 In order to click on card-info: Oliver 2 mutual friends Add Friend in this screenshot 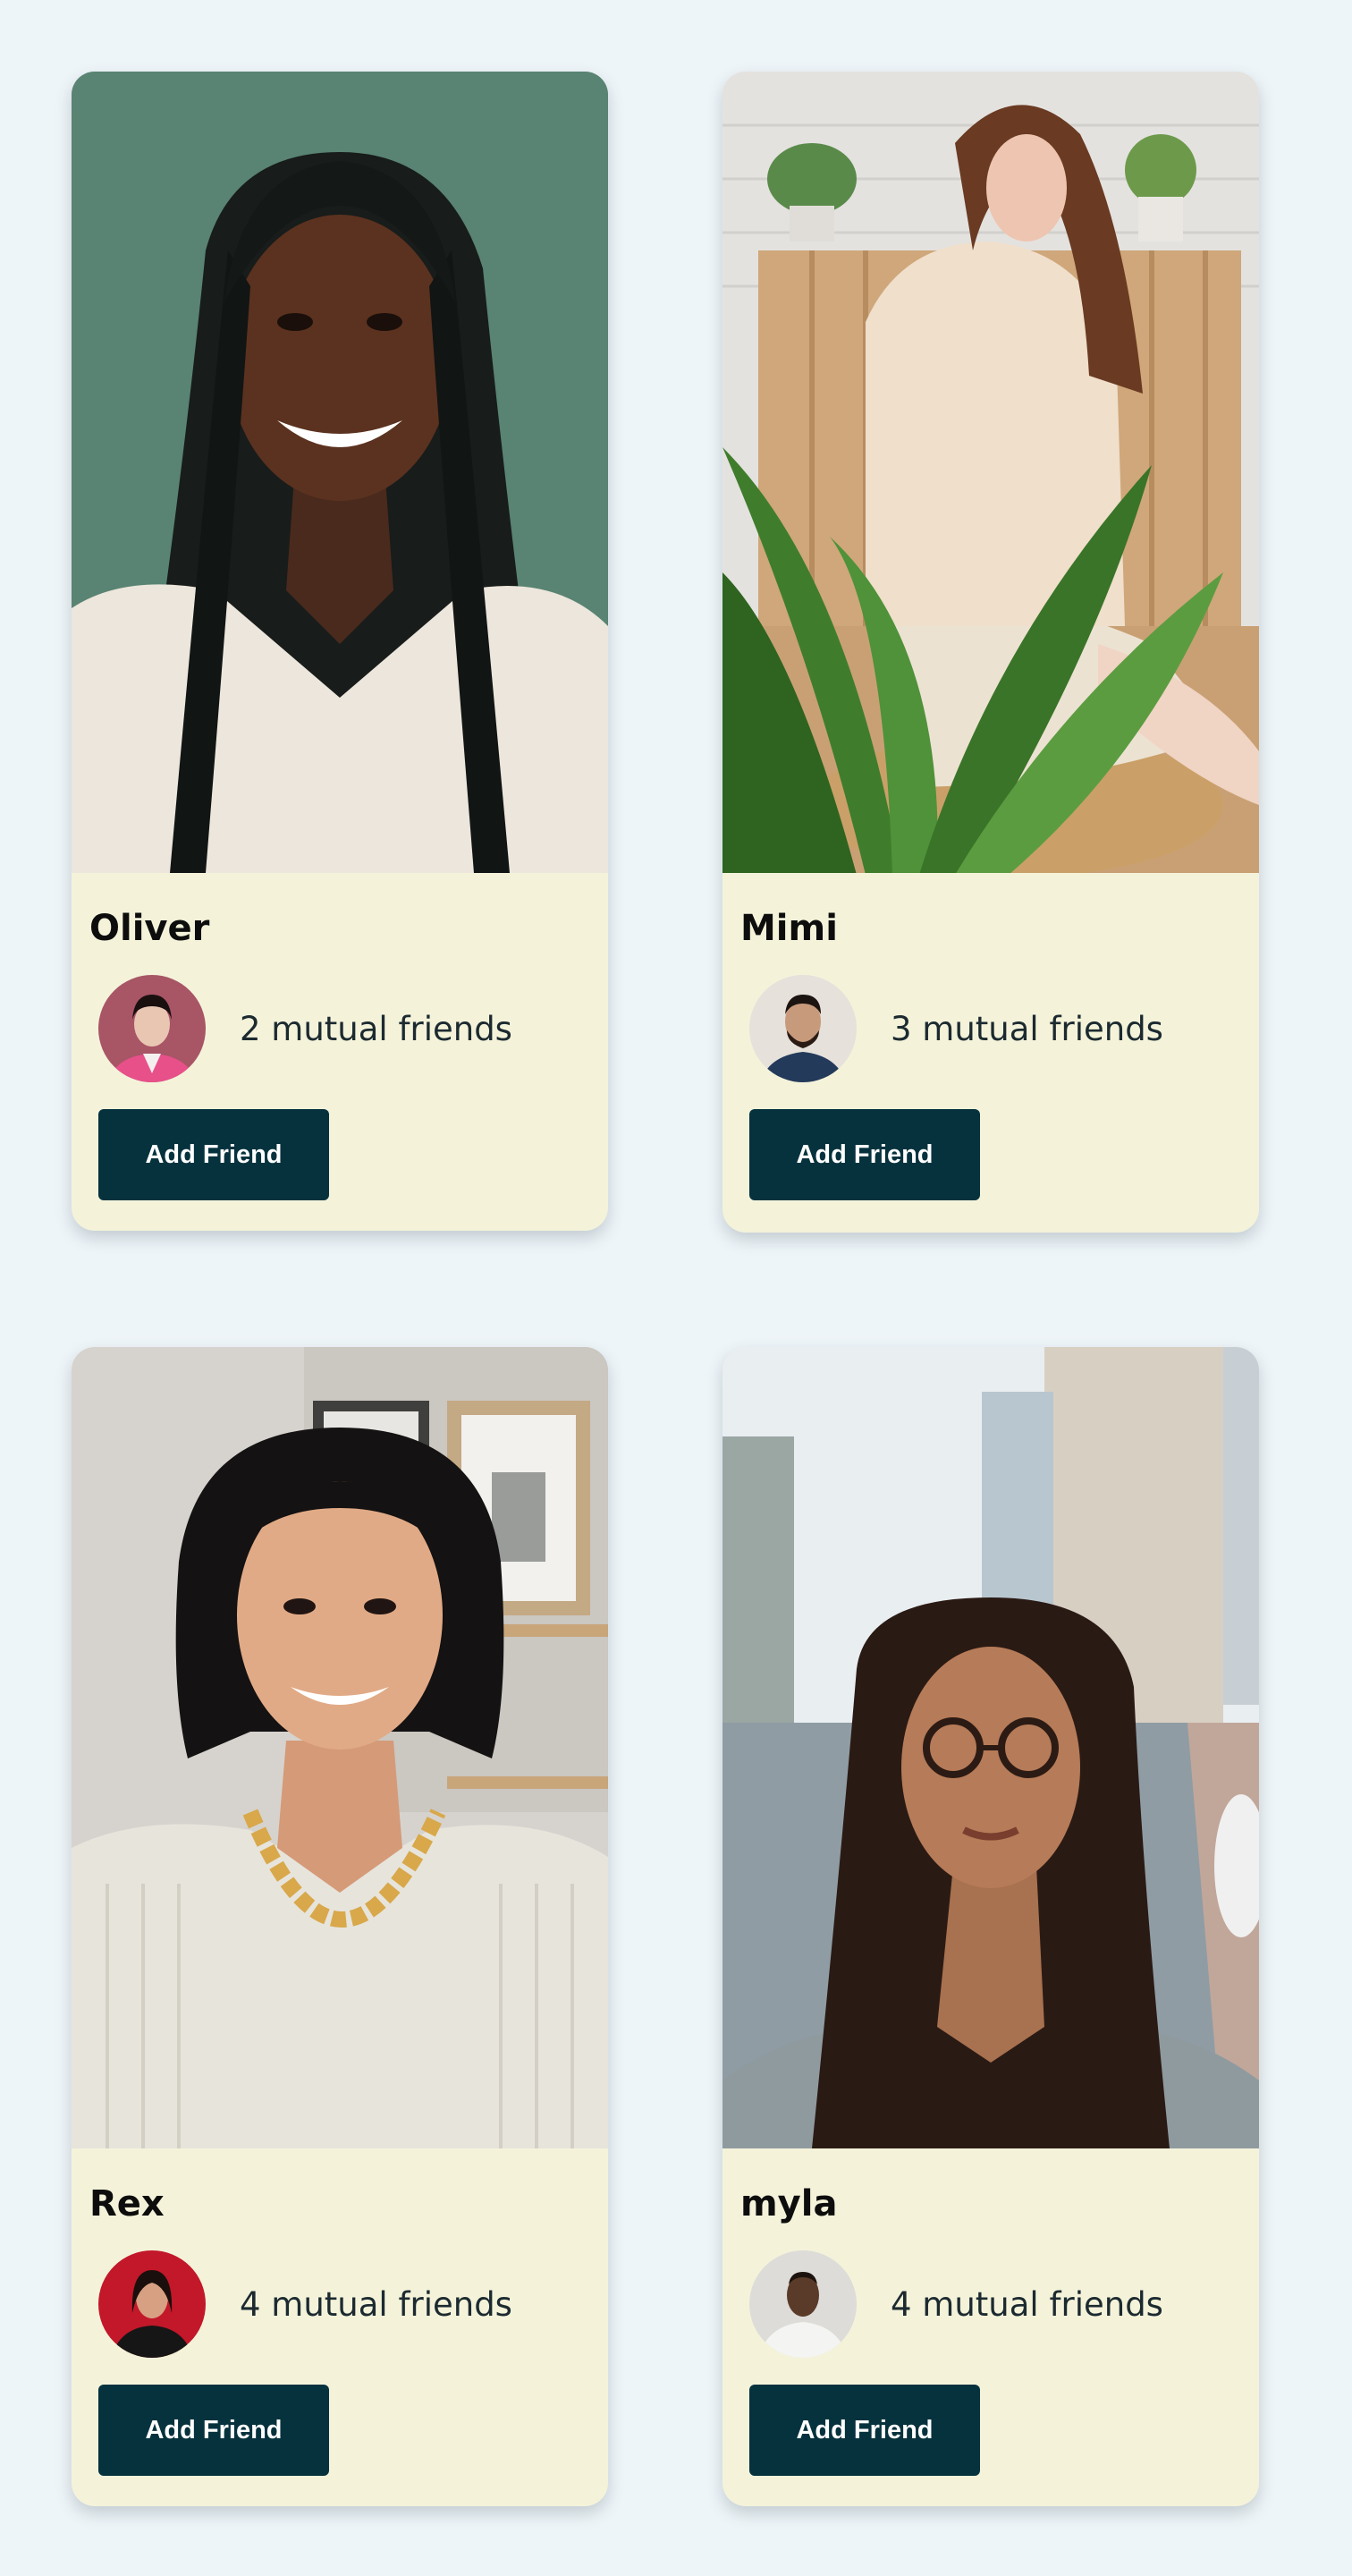, I will do `click(340, 1052)`.